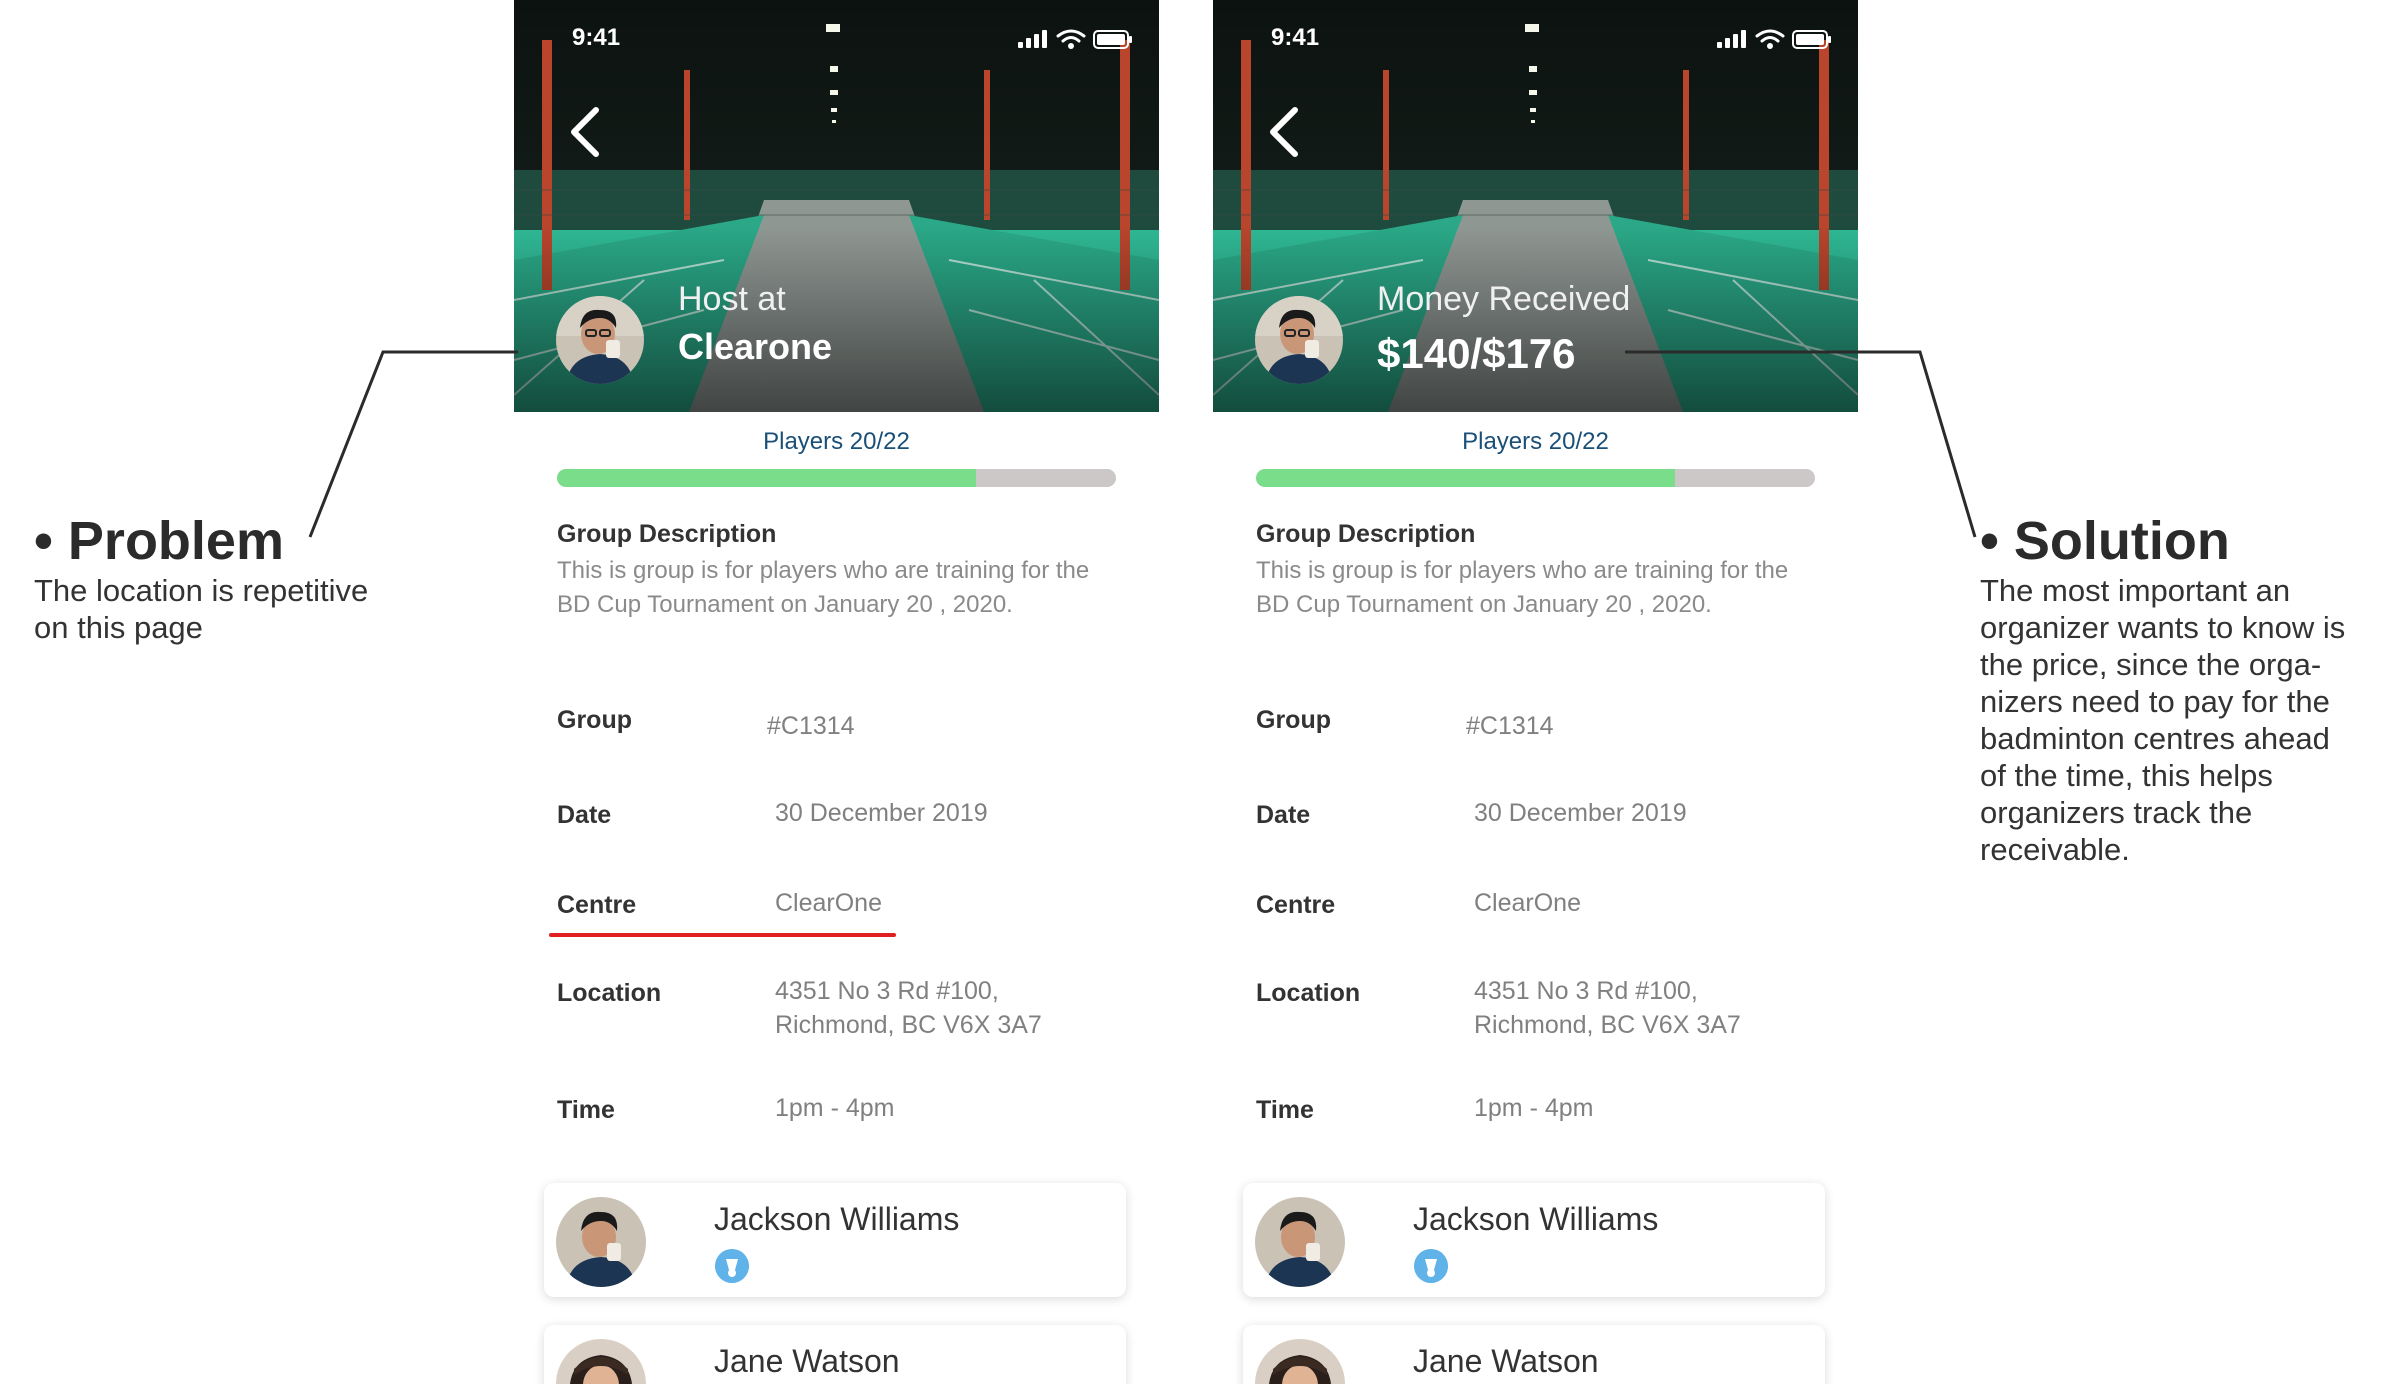  What do you see at coordinates (118, 627) in the screenshot?
I see `problem-body-line2: on this page` at bounding box center [118, 627].